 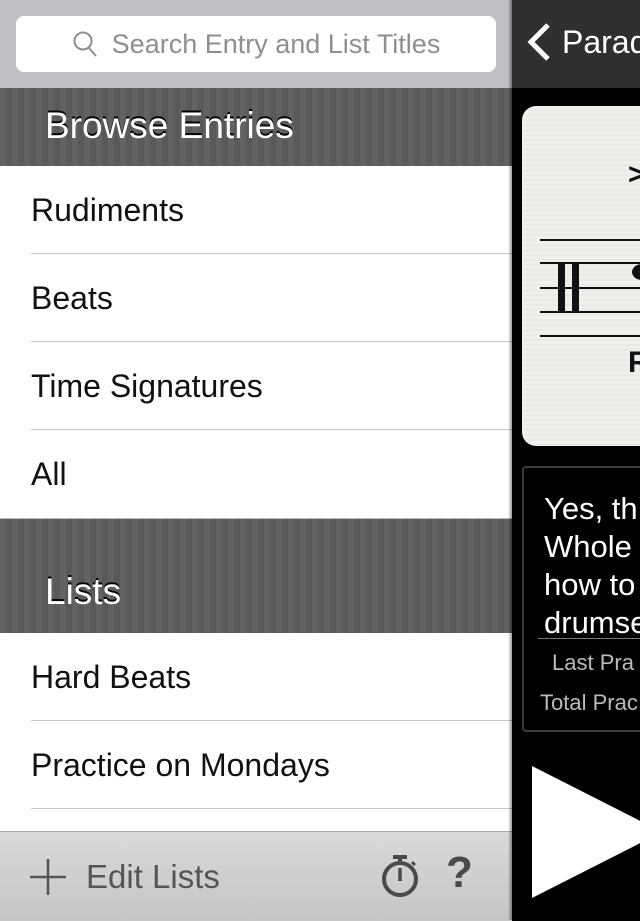 I want to click on description-line: Yes, th, so click(x=591, y=508).